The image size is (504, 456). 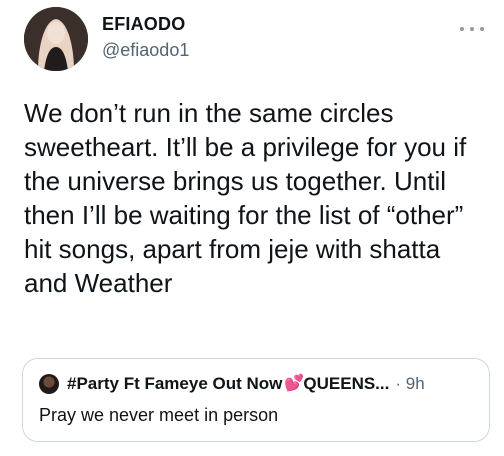 I want to click on tweet-text-line: the universe brings us together. Until, so click(x=235, y=181).